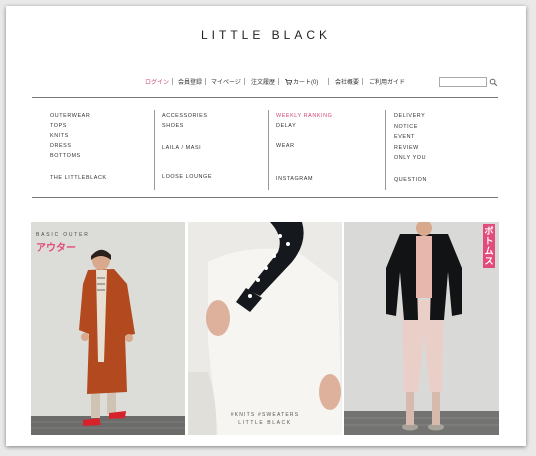 This screenshot has width=536, height=456. Describe the element at coordinates (70, 116) in the screenshot. I see `menu-item-outerwear: OUTERWEAR` at that location.